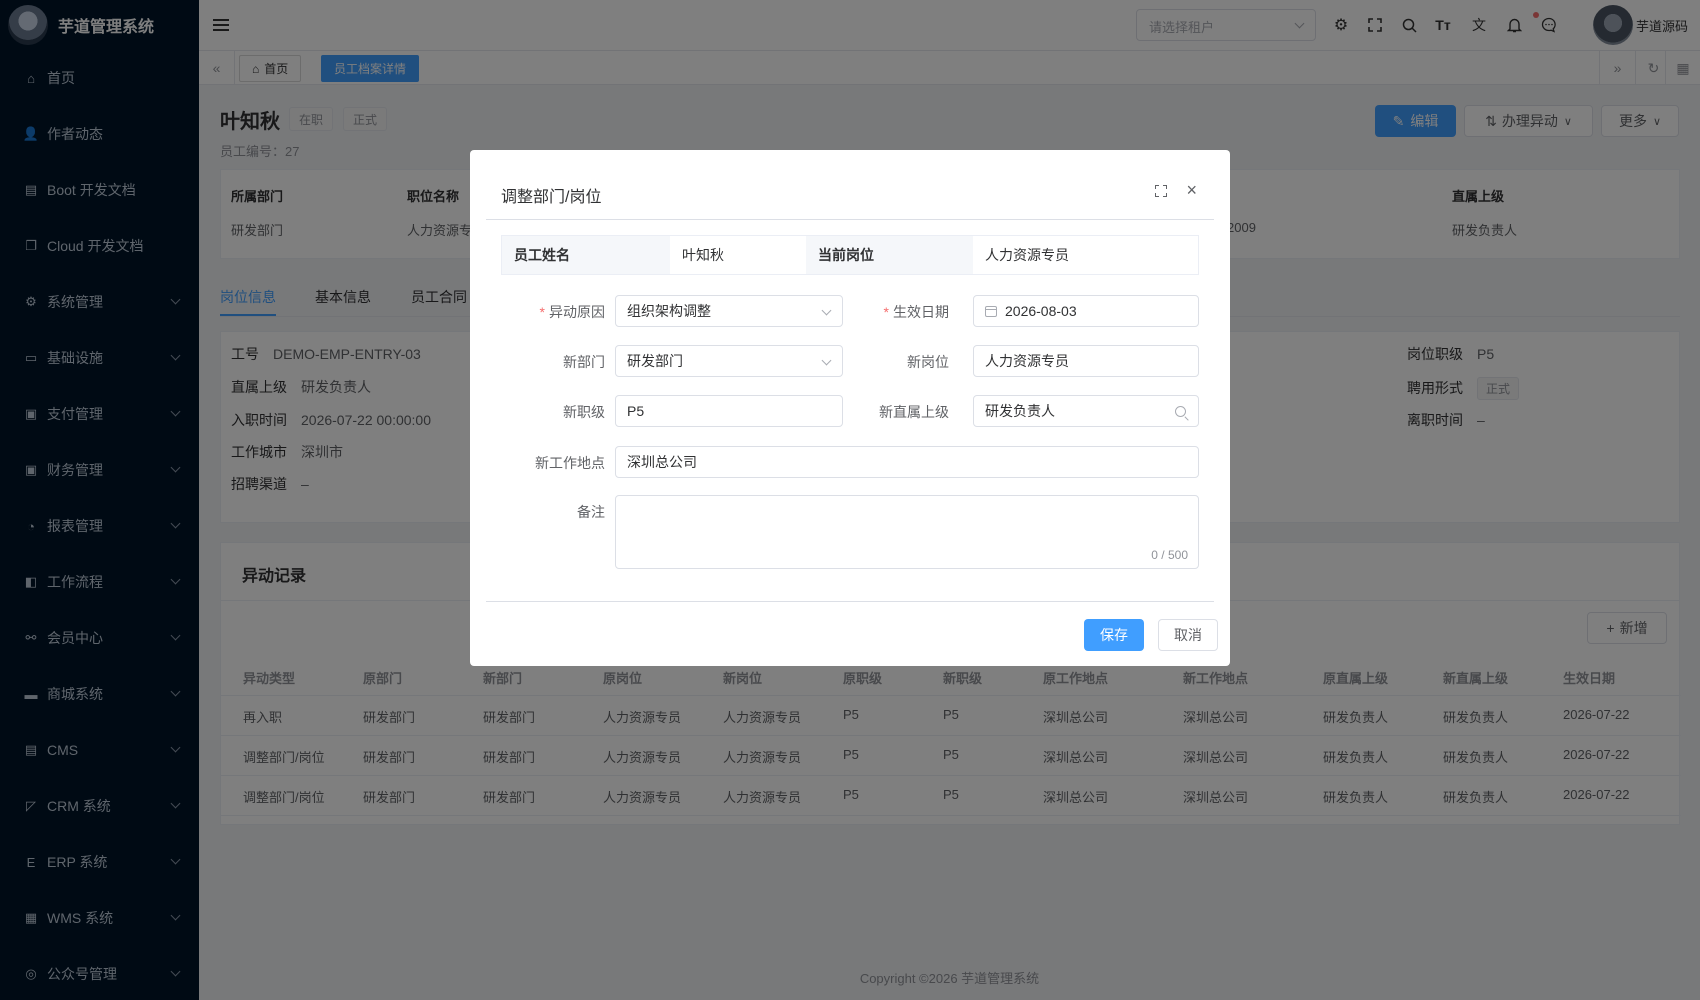 Image resolution: width=1700 pixels, height=1000 pixels. What do you see at coordinates (1114, 635) in the screenshot?
I see `save-button: 保存` at bounding box center [1114, 635].